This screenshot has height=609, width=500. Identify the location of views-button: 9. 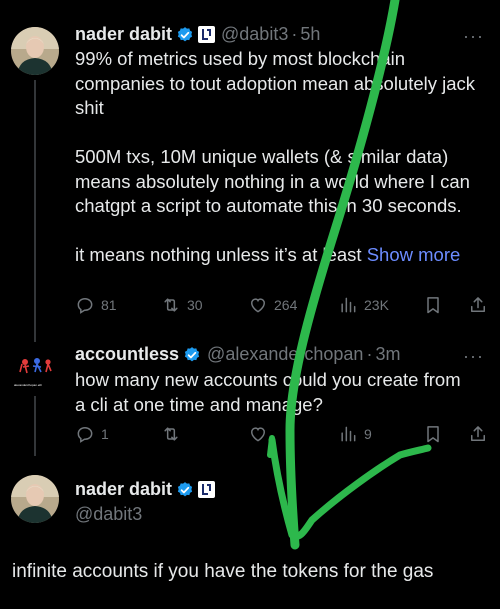
(355, 434).